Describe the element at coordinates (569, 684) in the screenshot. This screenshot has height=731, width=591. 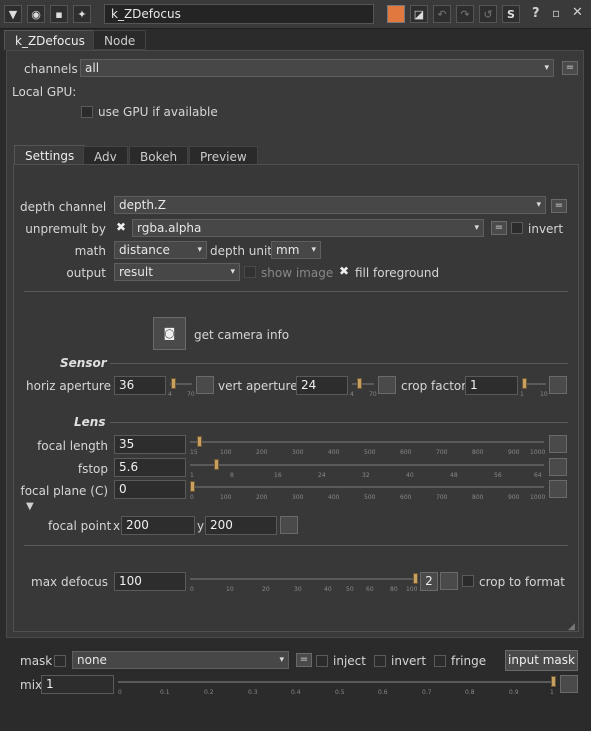
I see `mix-curve-button` at that location.